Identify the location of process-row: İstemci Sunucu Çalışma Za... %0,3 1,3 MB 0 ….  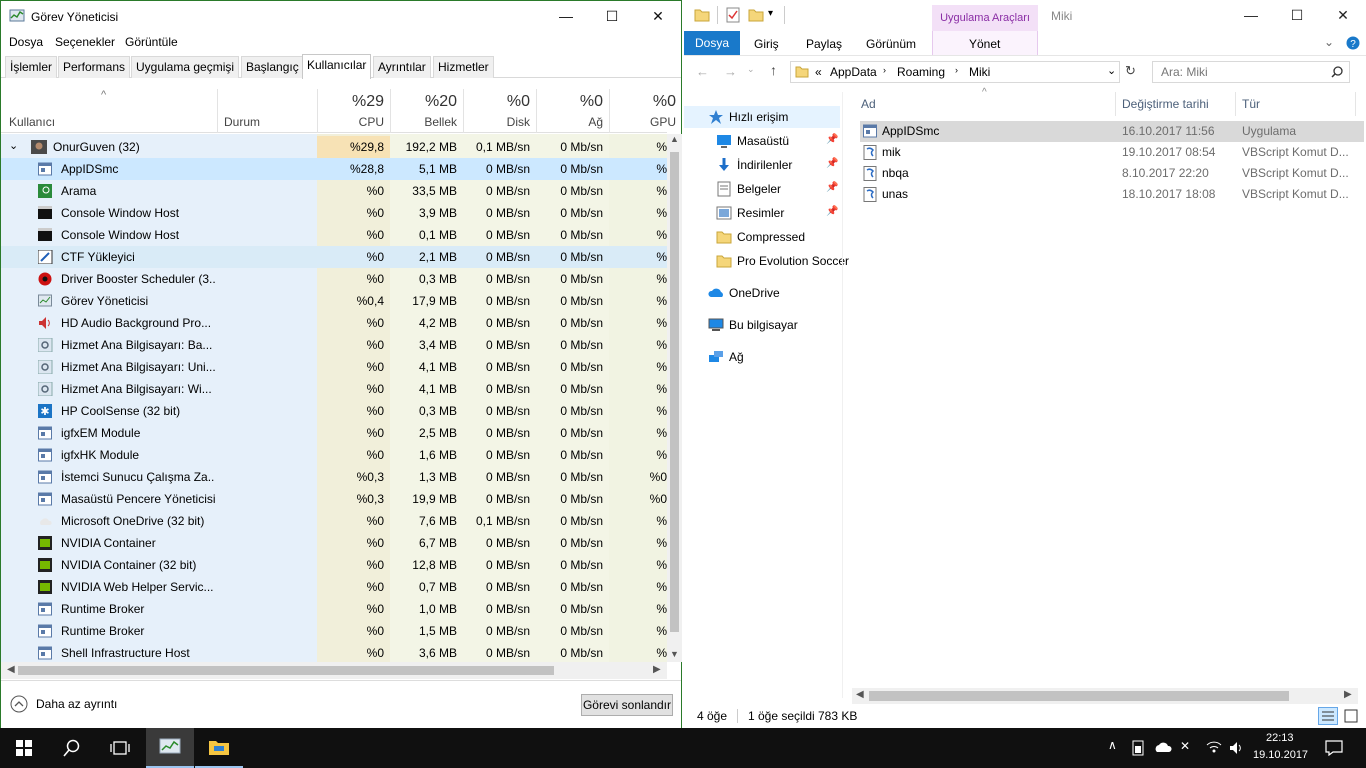
(334, 477).